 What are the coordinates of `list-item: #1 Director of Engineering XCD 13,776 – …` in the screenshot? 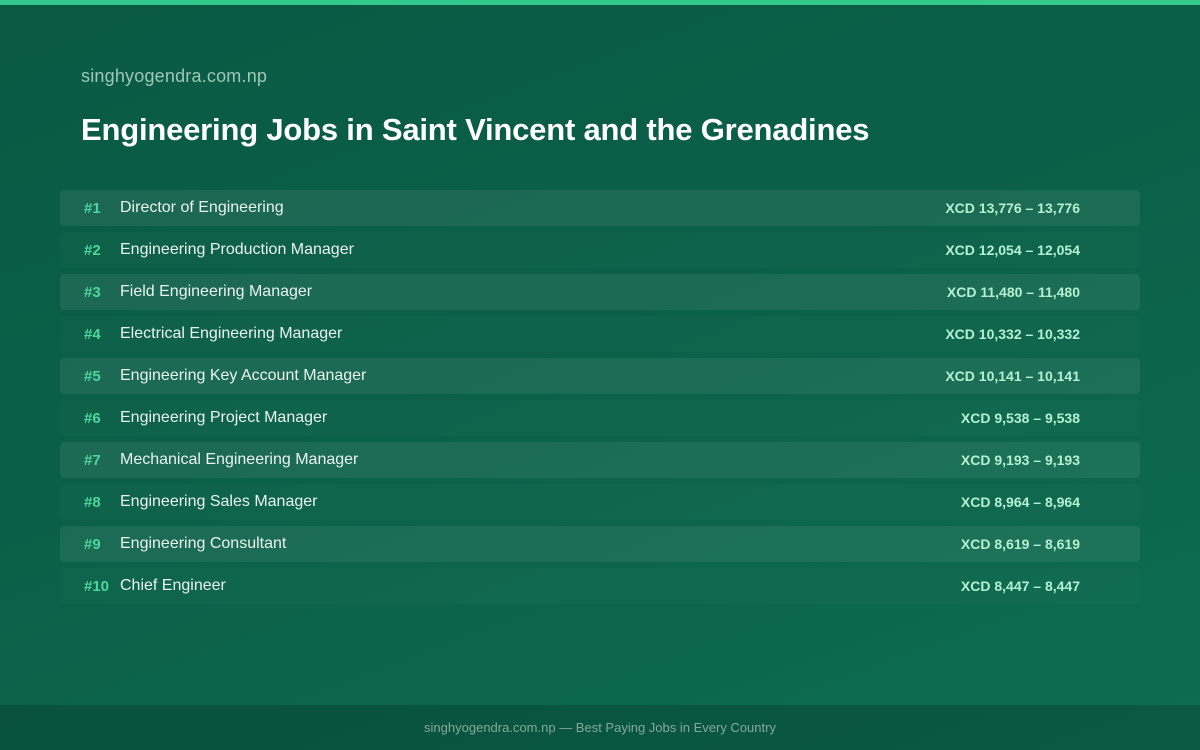 It's located at (600, 208).